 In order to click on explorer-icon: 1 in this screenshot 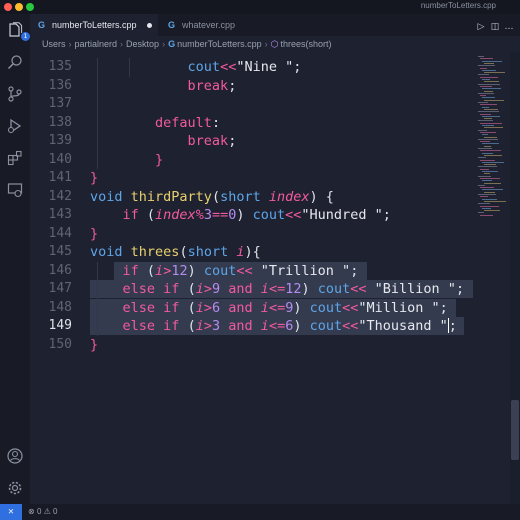, I will do `click(18, 31)`.